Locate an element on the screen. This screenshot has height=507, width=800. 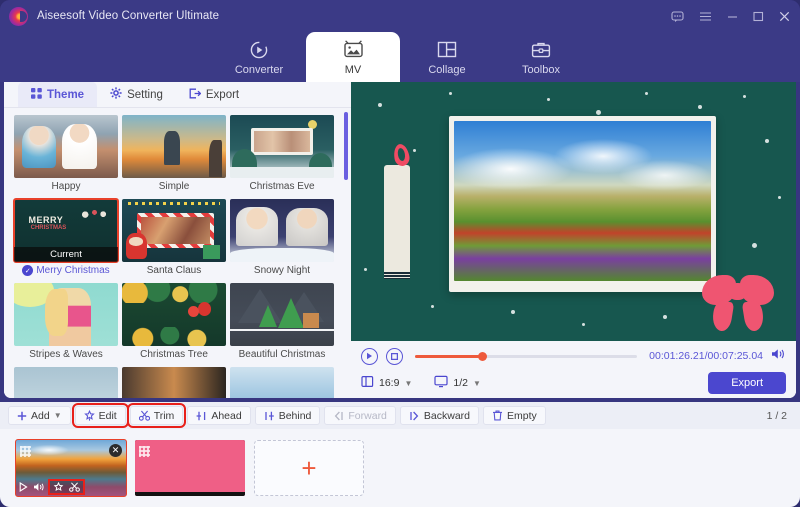
clip-letterbox-bottom is located at coordinates (190, 494).